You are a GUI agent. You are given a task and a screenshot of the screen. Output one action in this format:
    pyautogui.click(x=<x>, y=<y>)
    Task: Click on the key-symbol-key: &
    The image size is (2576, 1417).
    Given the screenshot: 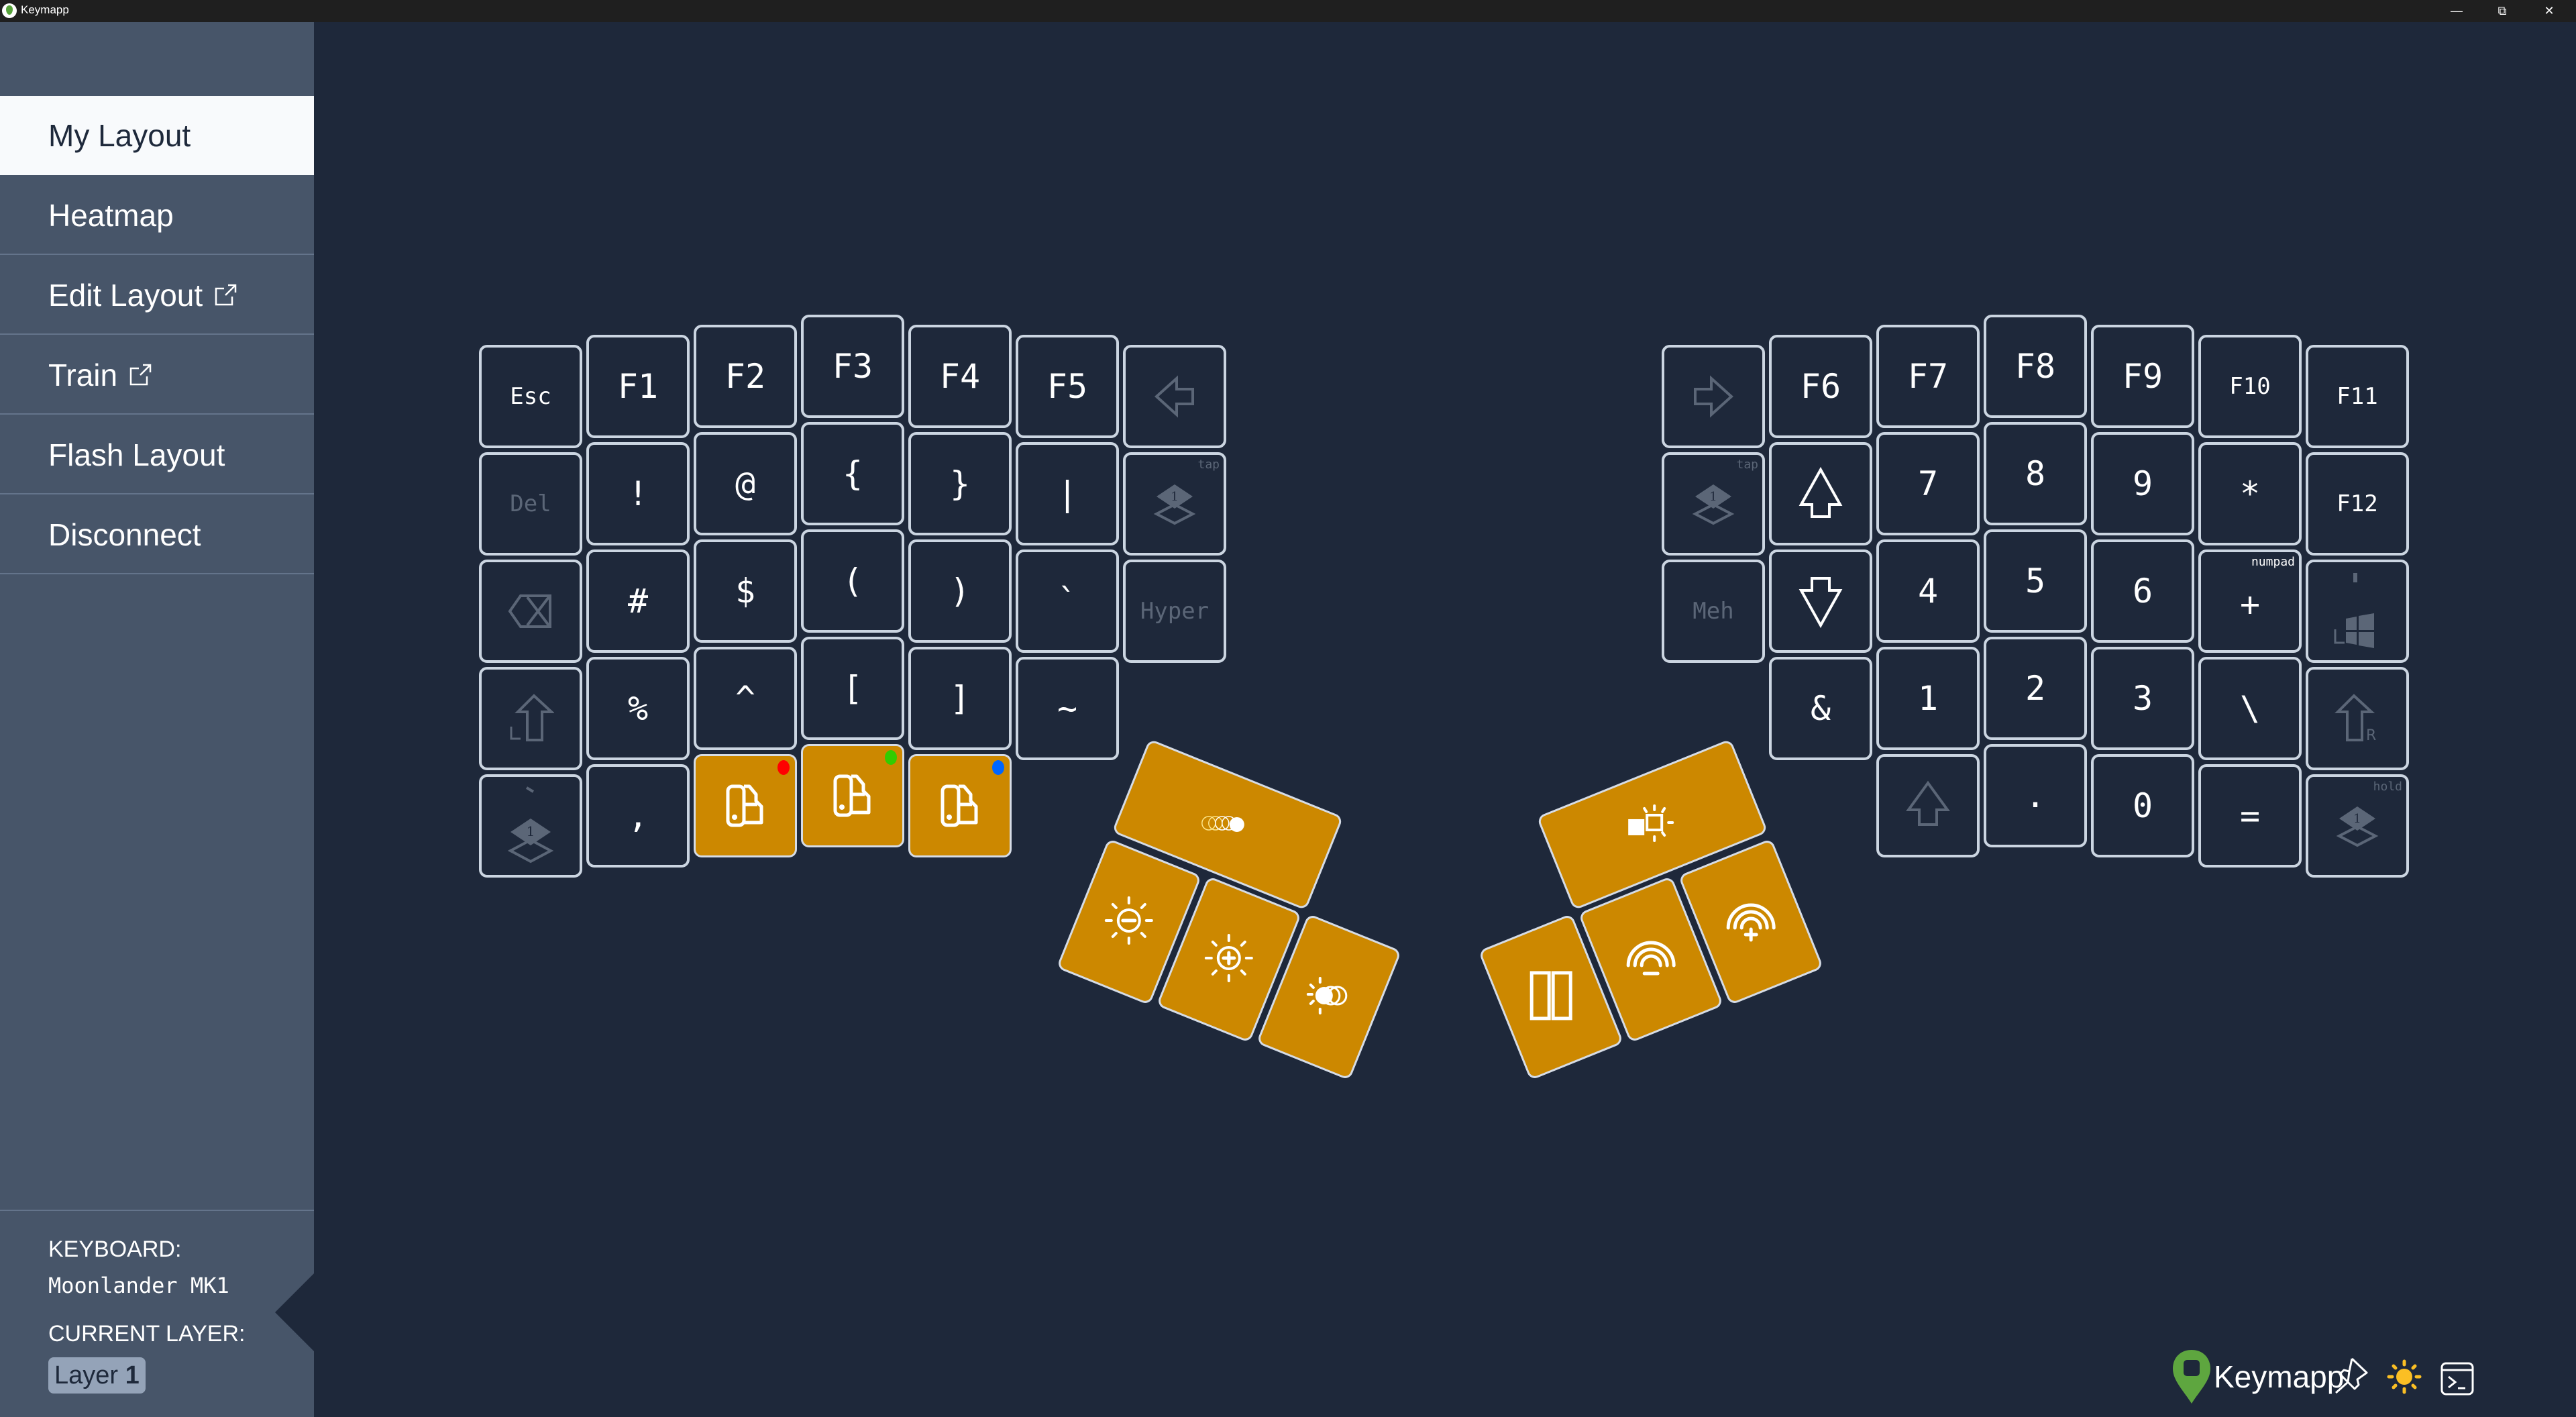 What is the action you would take?
    pyautogui.click(x=1820, y=708)
    